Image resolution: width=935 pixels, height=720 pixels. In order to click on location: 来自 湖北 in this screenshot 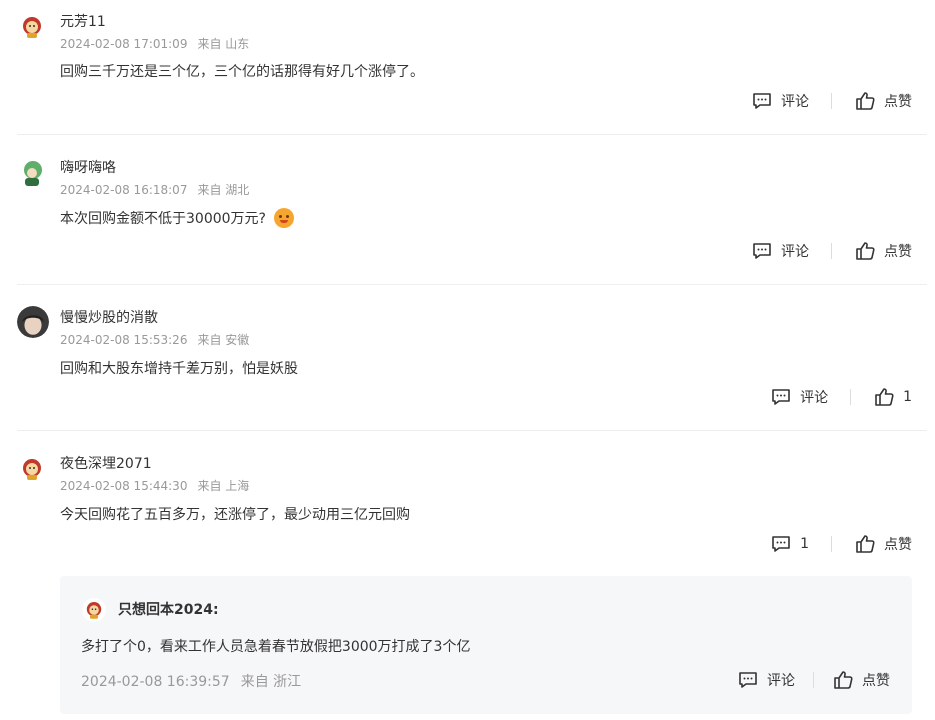, I will do `click(223, 190)`.